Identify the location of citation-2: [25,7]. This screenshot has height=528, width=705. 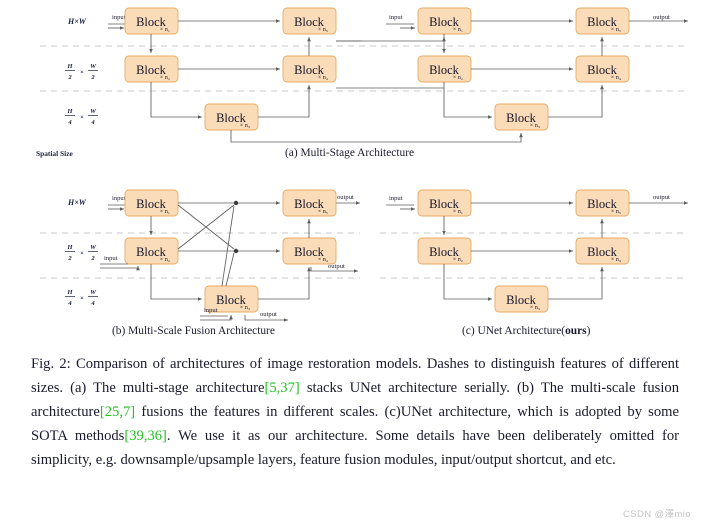
(117, 412).